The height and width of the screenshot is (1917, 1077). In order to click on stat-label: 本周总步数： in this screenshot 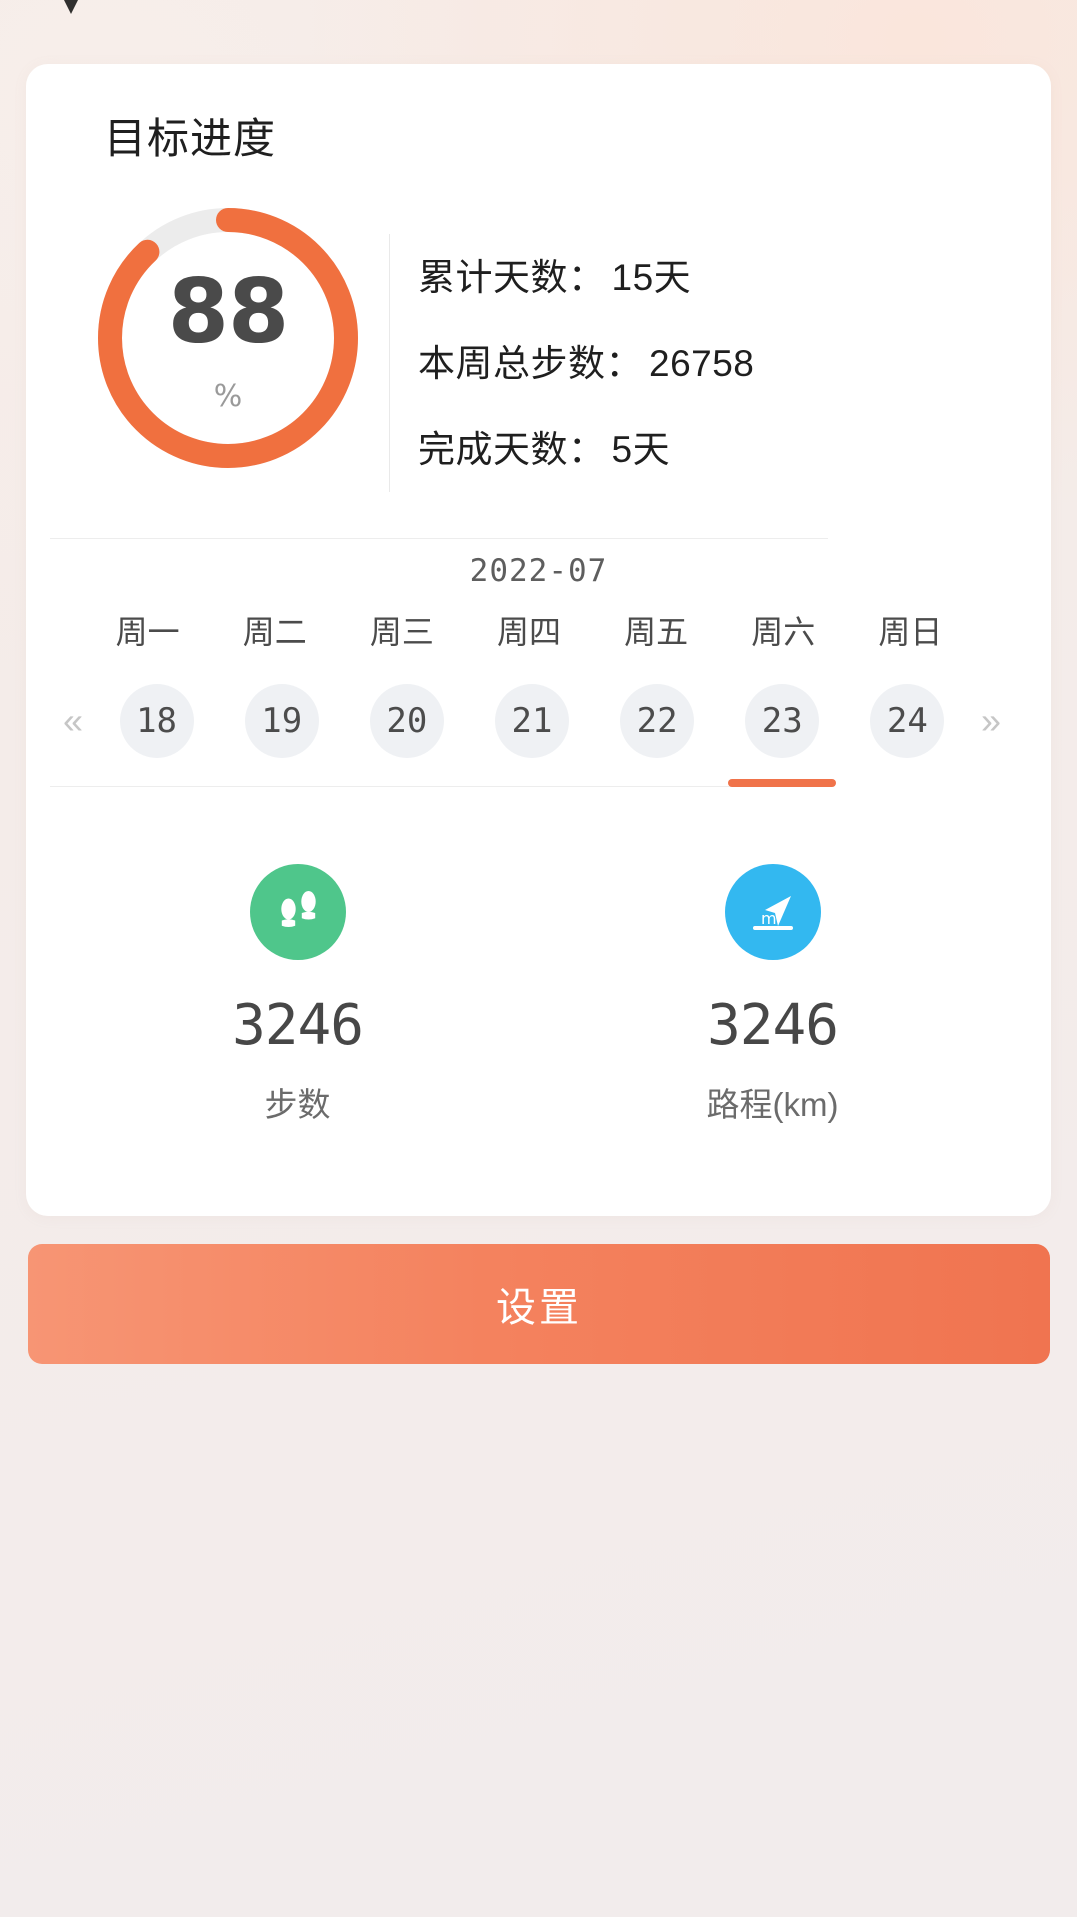, I will do `click(530, 363)`.